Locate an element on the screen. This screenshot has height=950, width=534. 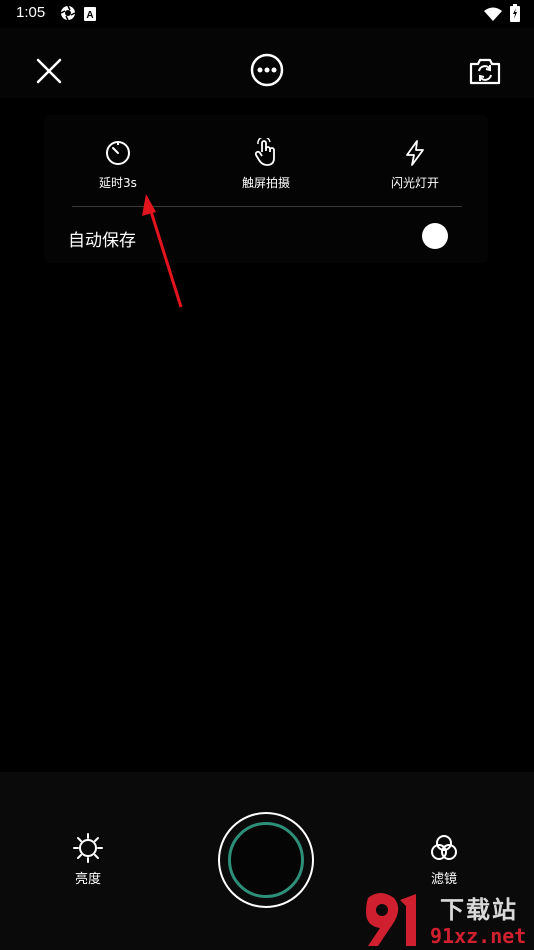
brightness-button: 亮度 is located at coordinates (88, 859).